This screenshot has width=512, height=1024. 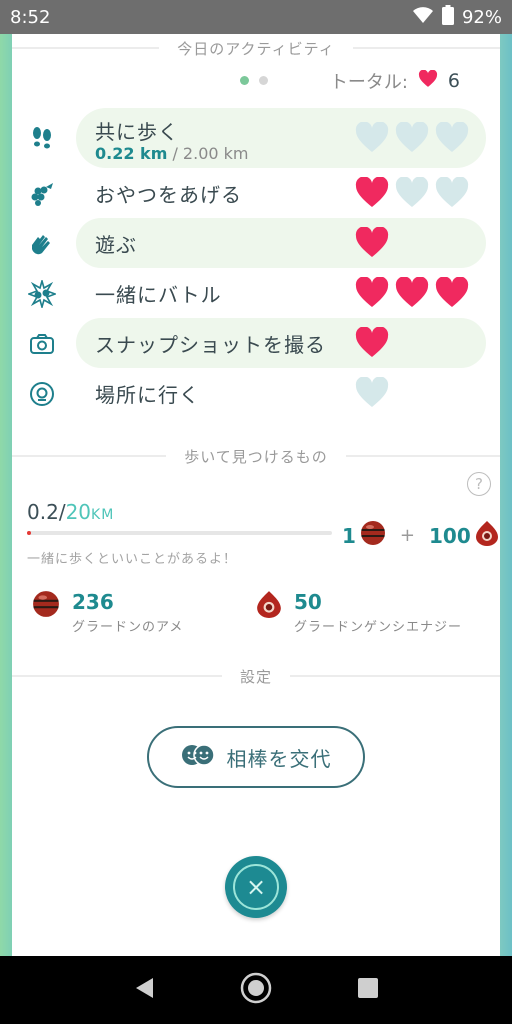 I want to click on walk-slash: /, so click(x=62, y=512).